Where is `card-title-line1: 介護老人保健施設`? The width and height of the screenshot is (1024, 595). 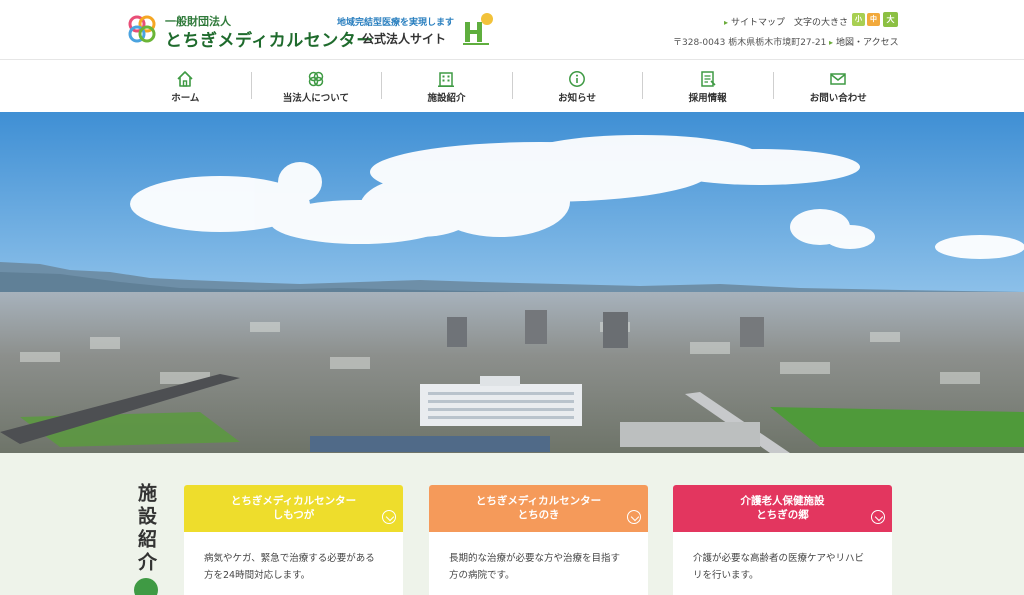 card-title-line1: 介護老人保健施設 is located at coordinates (782, 501).